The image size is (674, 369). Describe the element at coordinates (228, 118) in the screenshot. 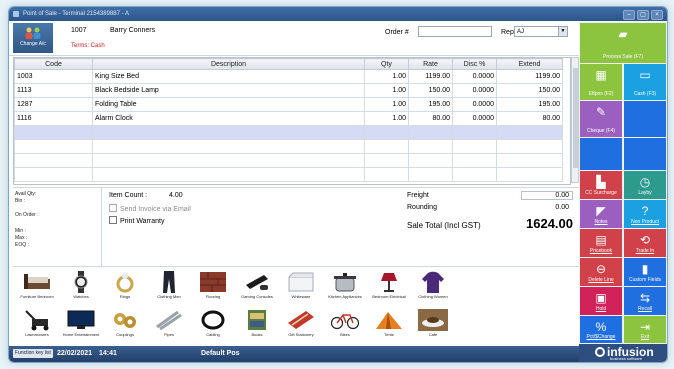

I see `cell-description: Alarm Clock` at that location.